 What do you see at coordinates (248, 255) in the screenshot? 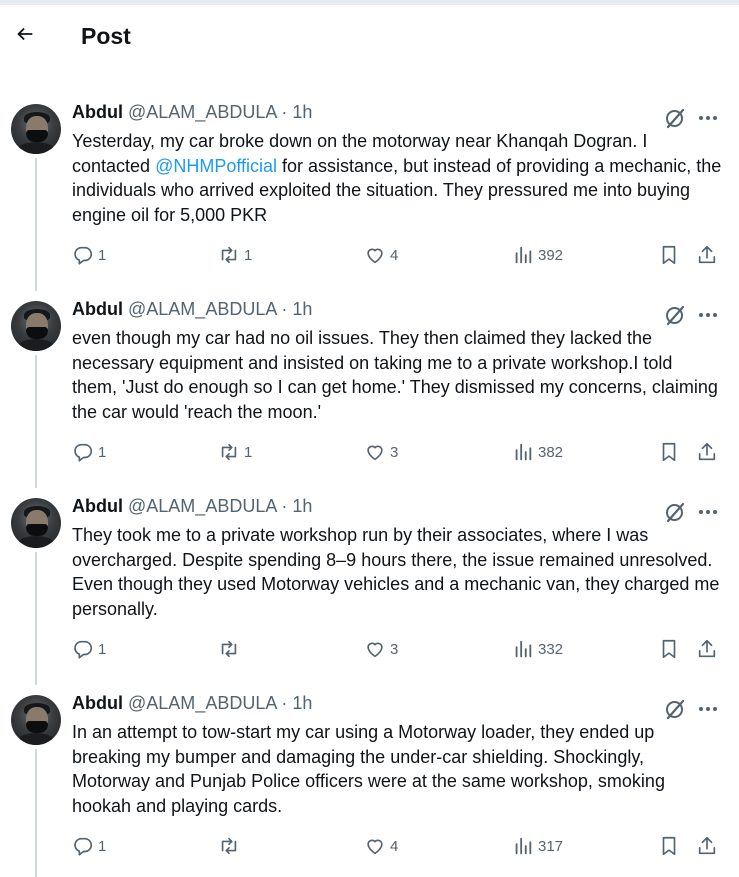
I see `repost-count: 1` at bounding box center [248, 255].